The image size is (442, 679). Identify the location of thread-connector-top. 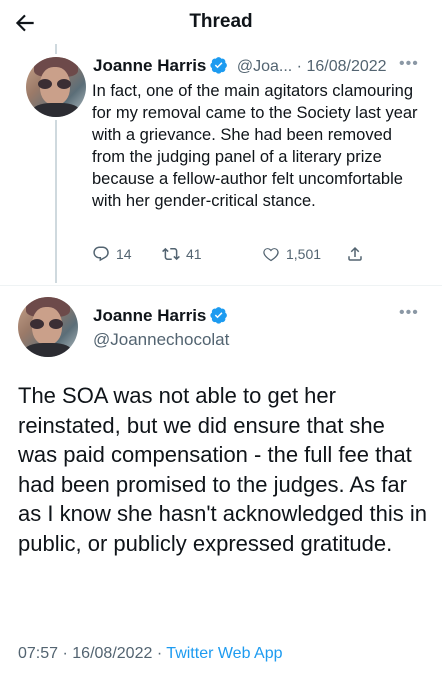
(56, 49).